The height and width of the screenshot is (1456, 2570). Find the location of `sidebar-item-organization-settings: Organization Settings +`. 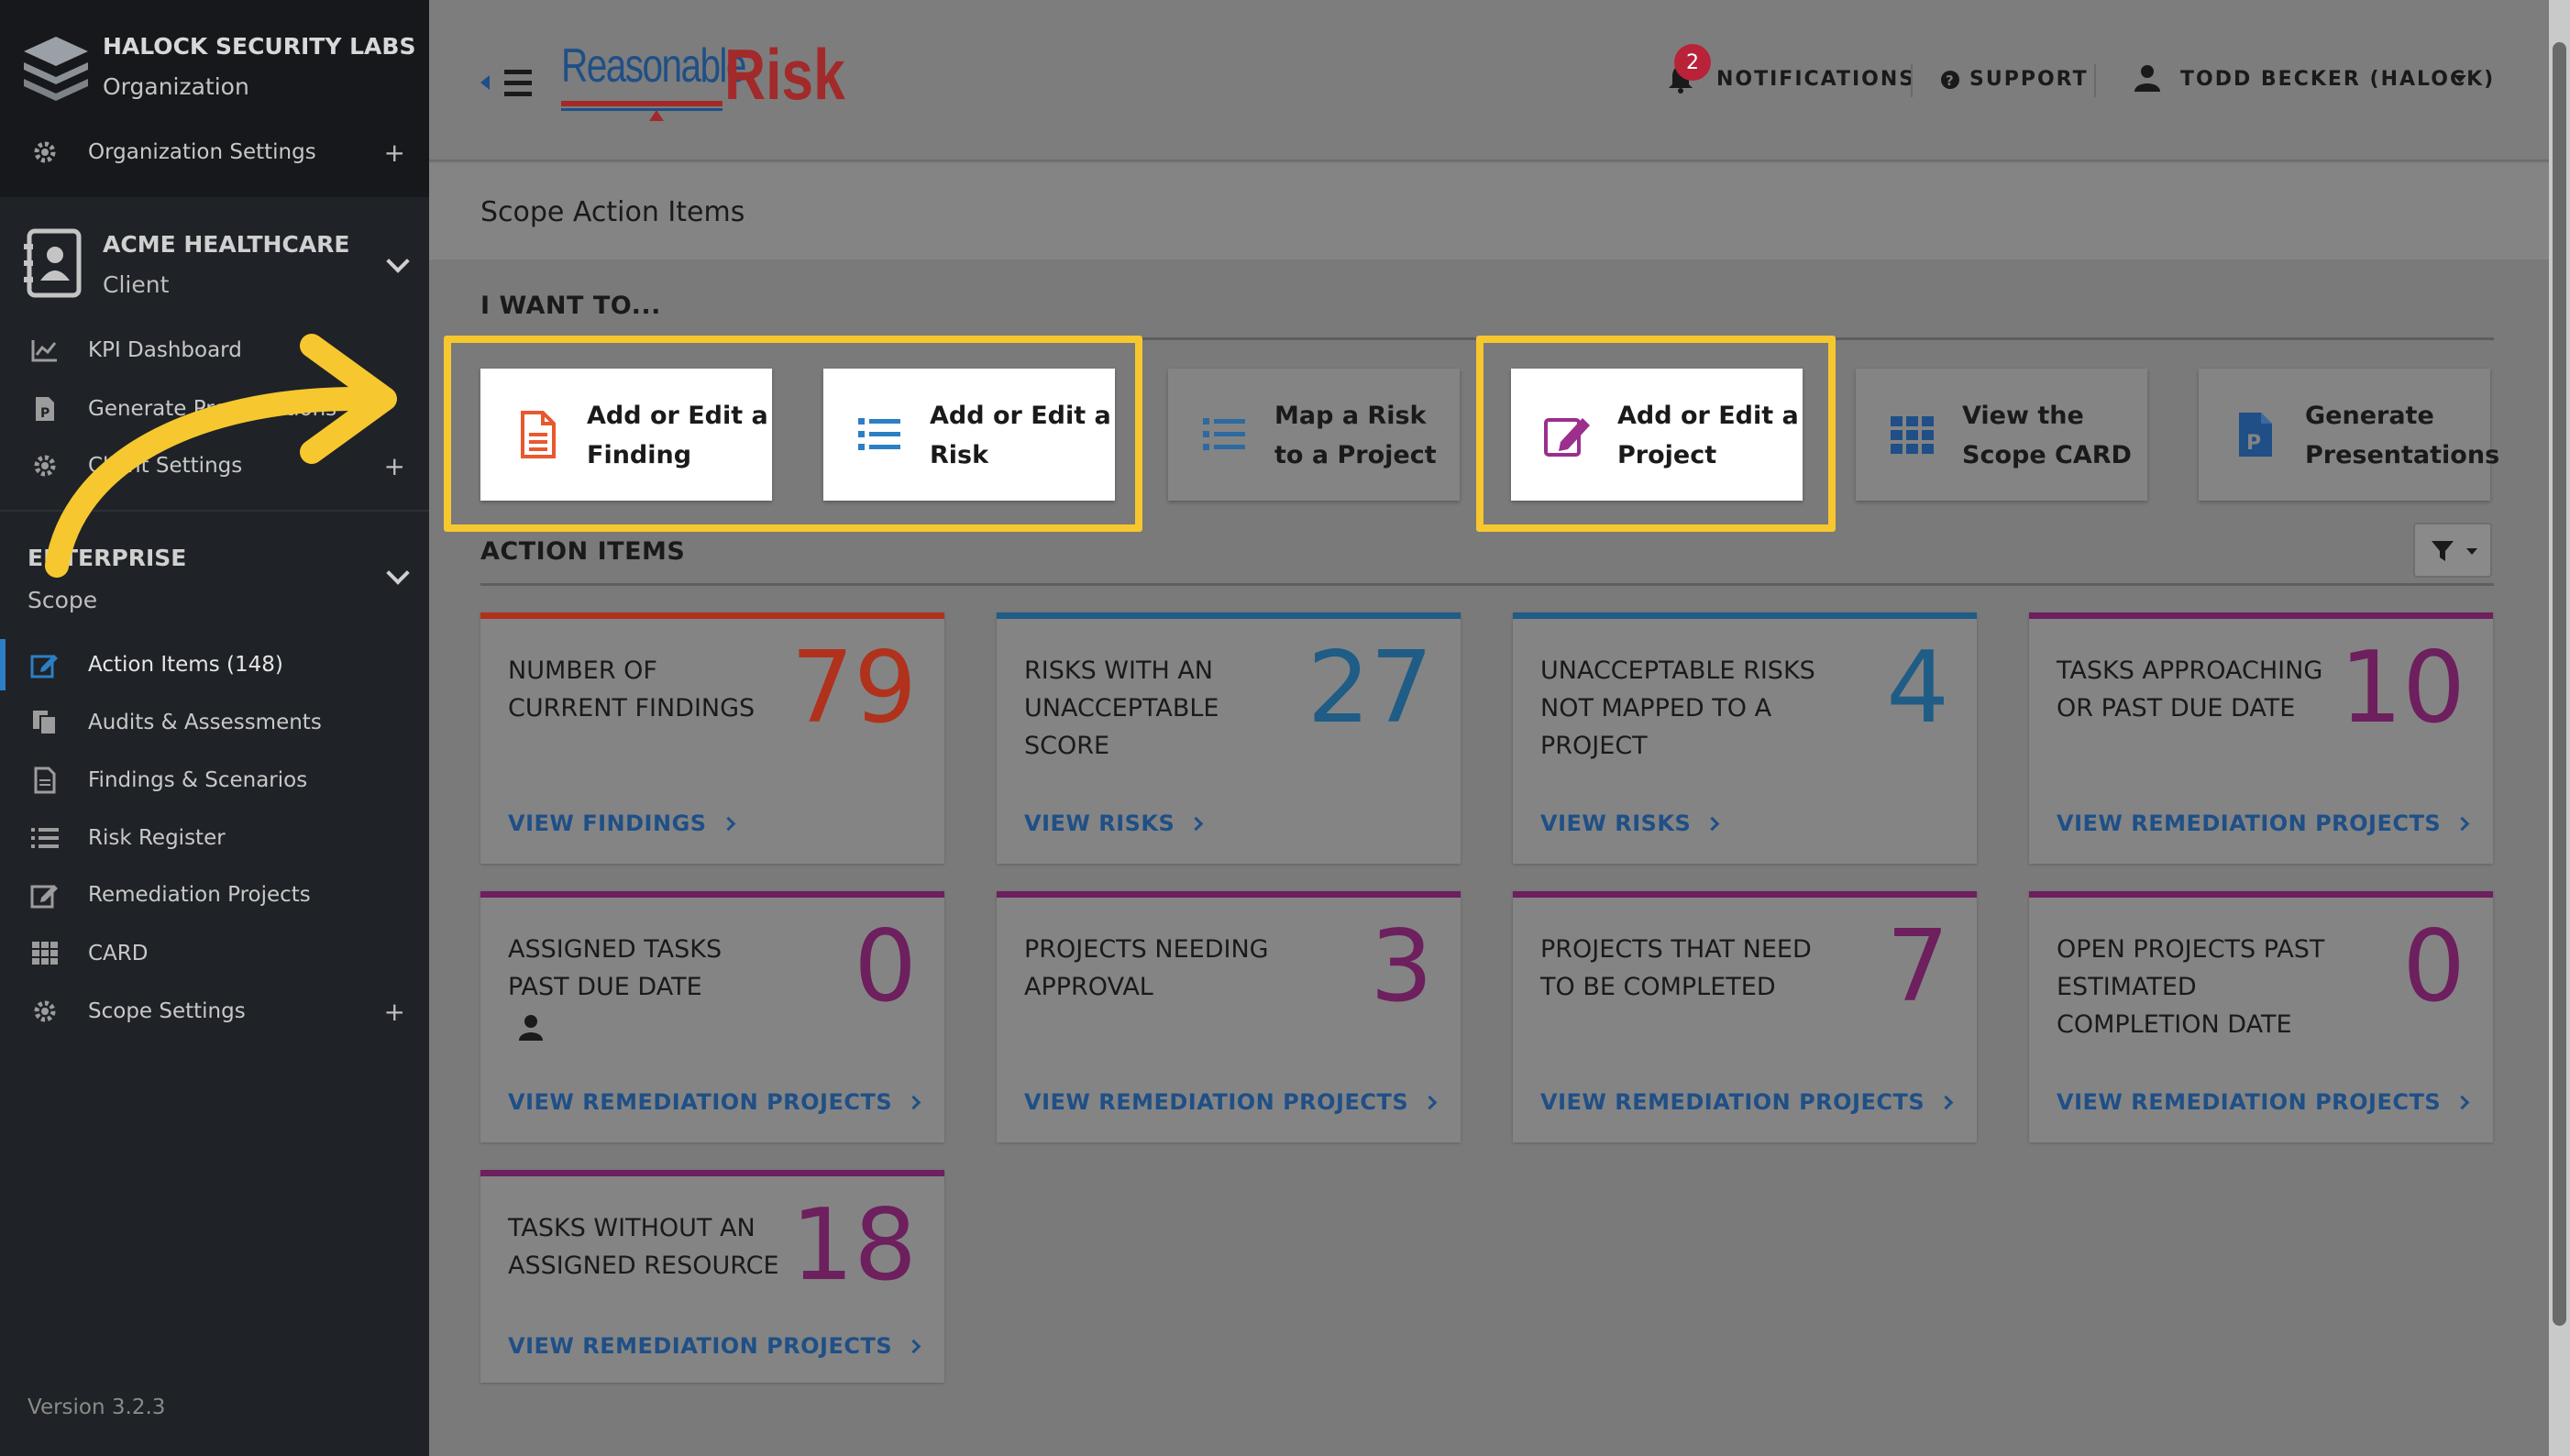

sidebar-item-organization-settings: Organization Settings + is located at coordinates (214, 152).